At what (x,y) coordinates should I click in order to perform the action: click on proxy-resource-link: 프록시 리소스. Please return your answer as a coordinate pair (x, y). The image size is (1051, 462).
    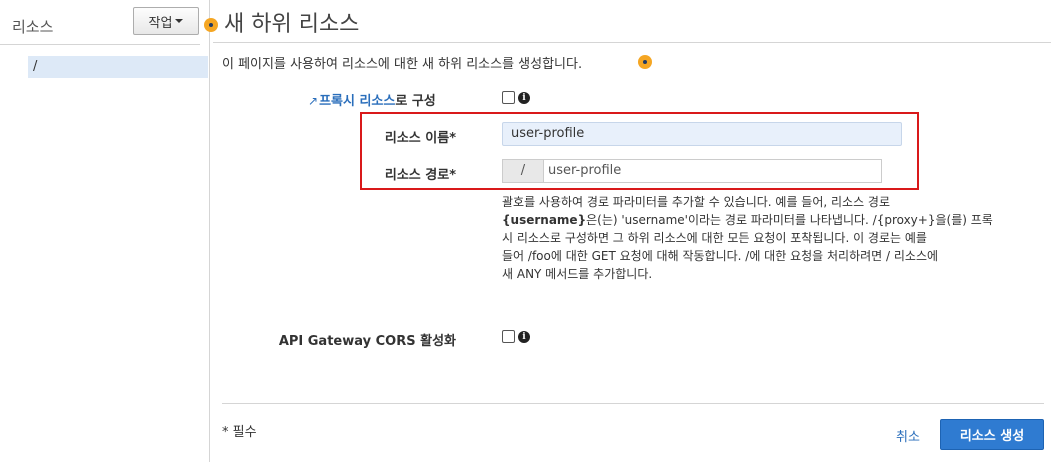
    Looking at the image, I should click on (357, 101).